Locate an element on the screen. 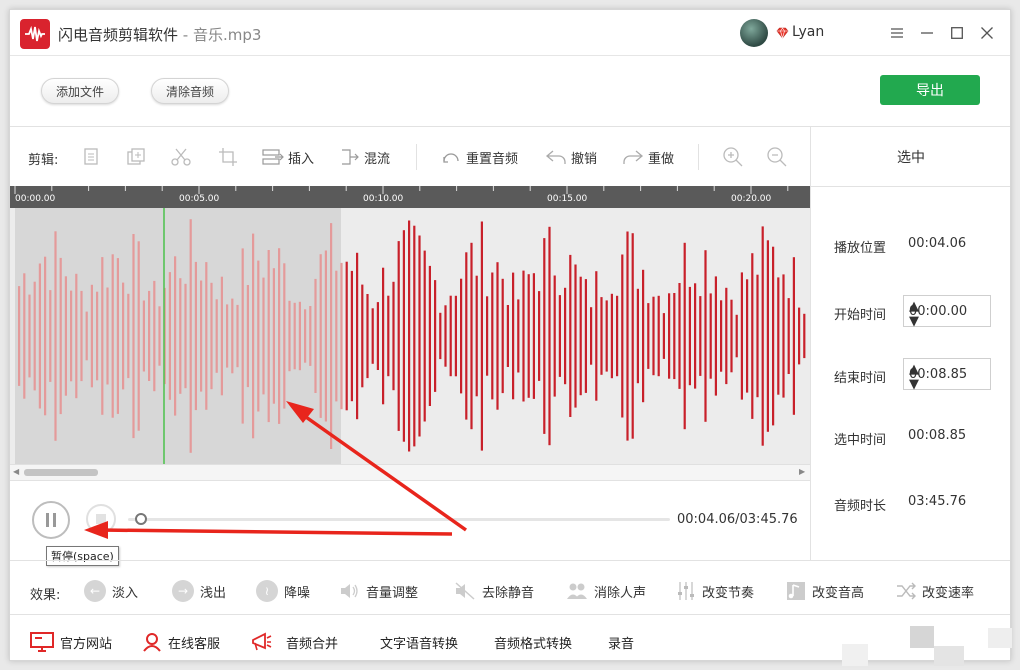 The width and height of the screenshot is (1020, 670). watermark-area is located at coordinates (929, 646).